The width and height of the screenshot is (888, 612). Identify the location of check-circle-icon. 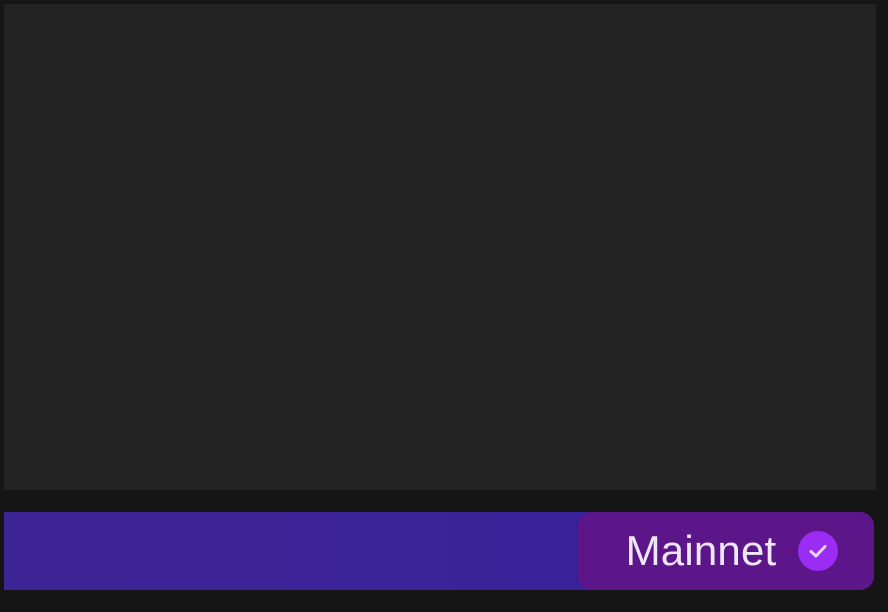
(818, 551).